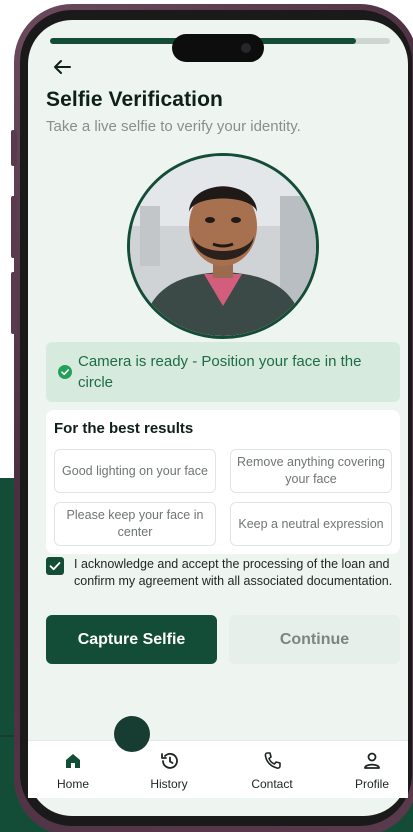 This screenshot has height=832, width=413. I want to click on arrow-left-icon, so click(62, 67).